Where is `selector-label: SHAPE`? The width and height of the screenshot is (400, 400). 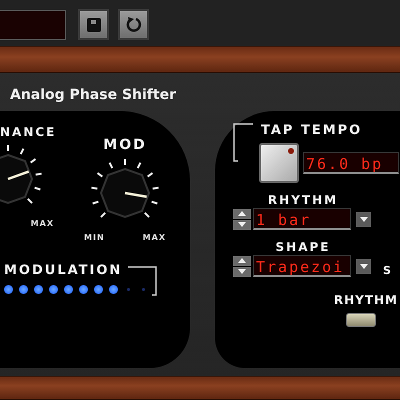 selector-label: SHAPE is located at coordinates (303, 247).